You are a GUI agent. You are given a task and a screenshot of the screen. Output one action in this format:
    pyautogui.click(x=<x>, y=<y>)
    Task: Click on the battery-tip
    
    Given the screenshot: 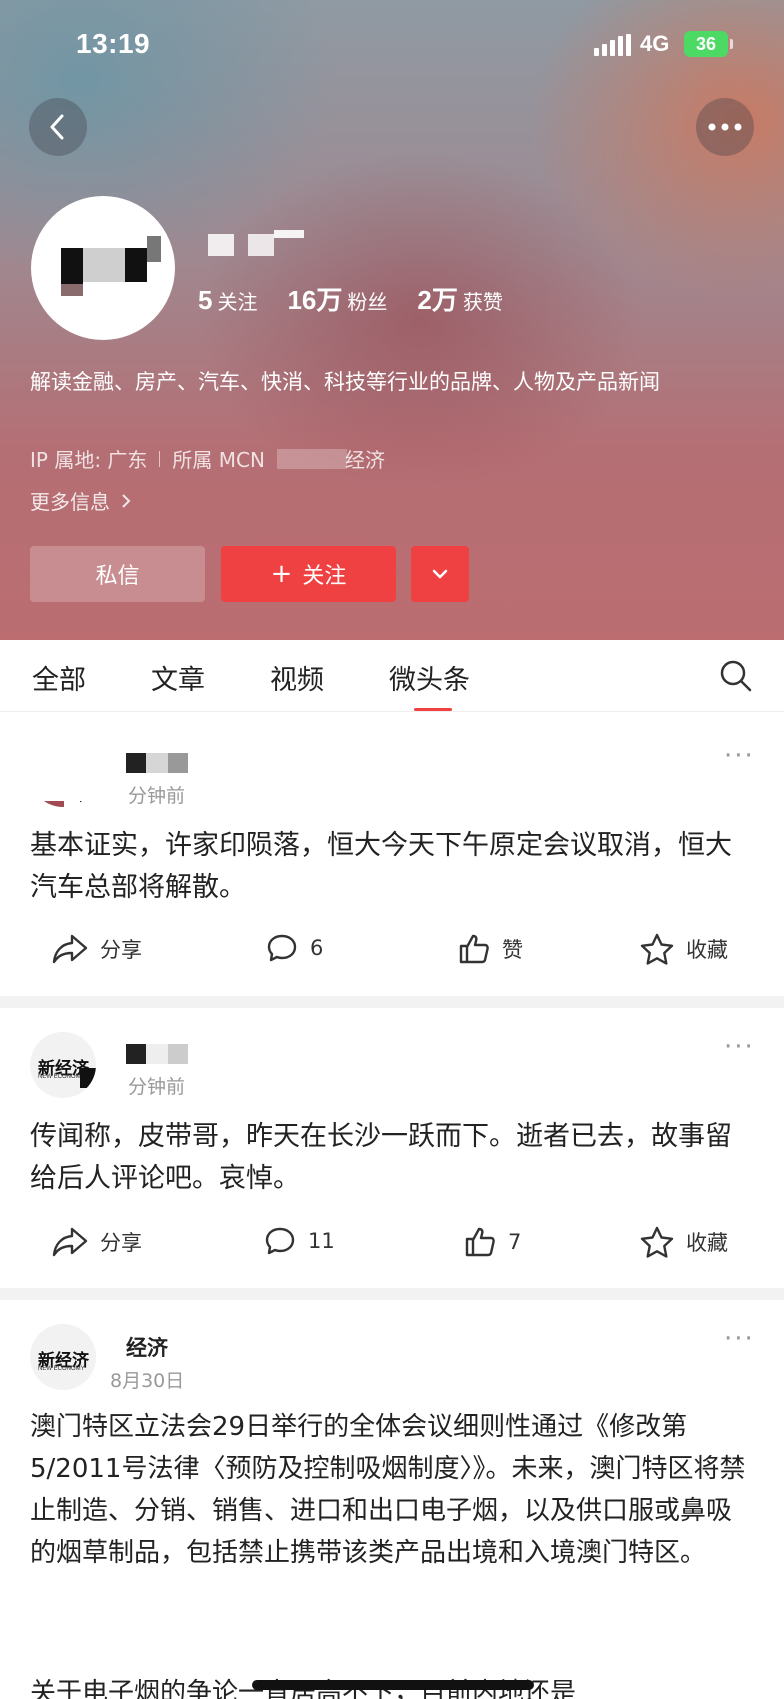 What is the action you would take?
    pyautogui.click(x=731, y=44)
    